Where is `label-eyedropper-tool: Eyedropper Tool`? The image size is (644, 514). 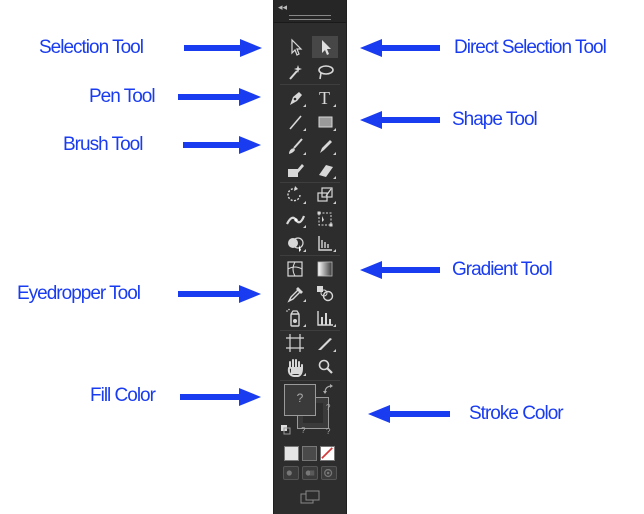
label-eyedropper-tool: Eyedropper Tool is located at coordinates (79, 293).